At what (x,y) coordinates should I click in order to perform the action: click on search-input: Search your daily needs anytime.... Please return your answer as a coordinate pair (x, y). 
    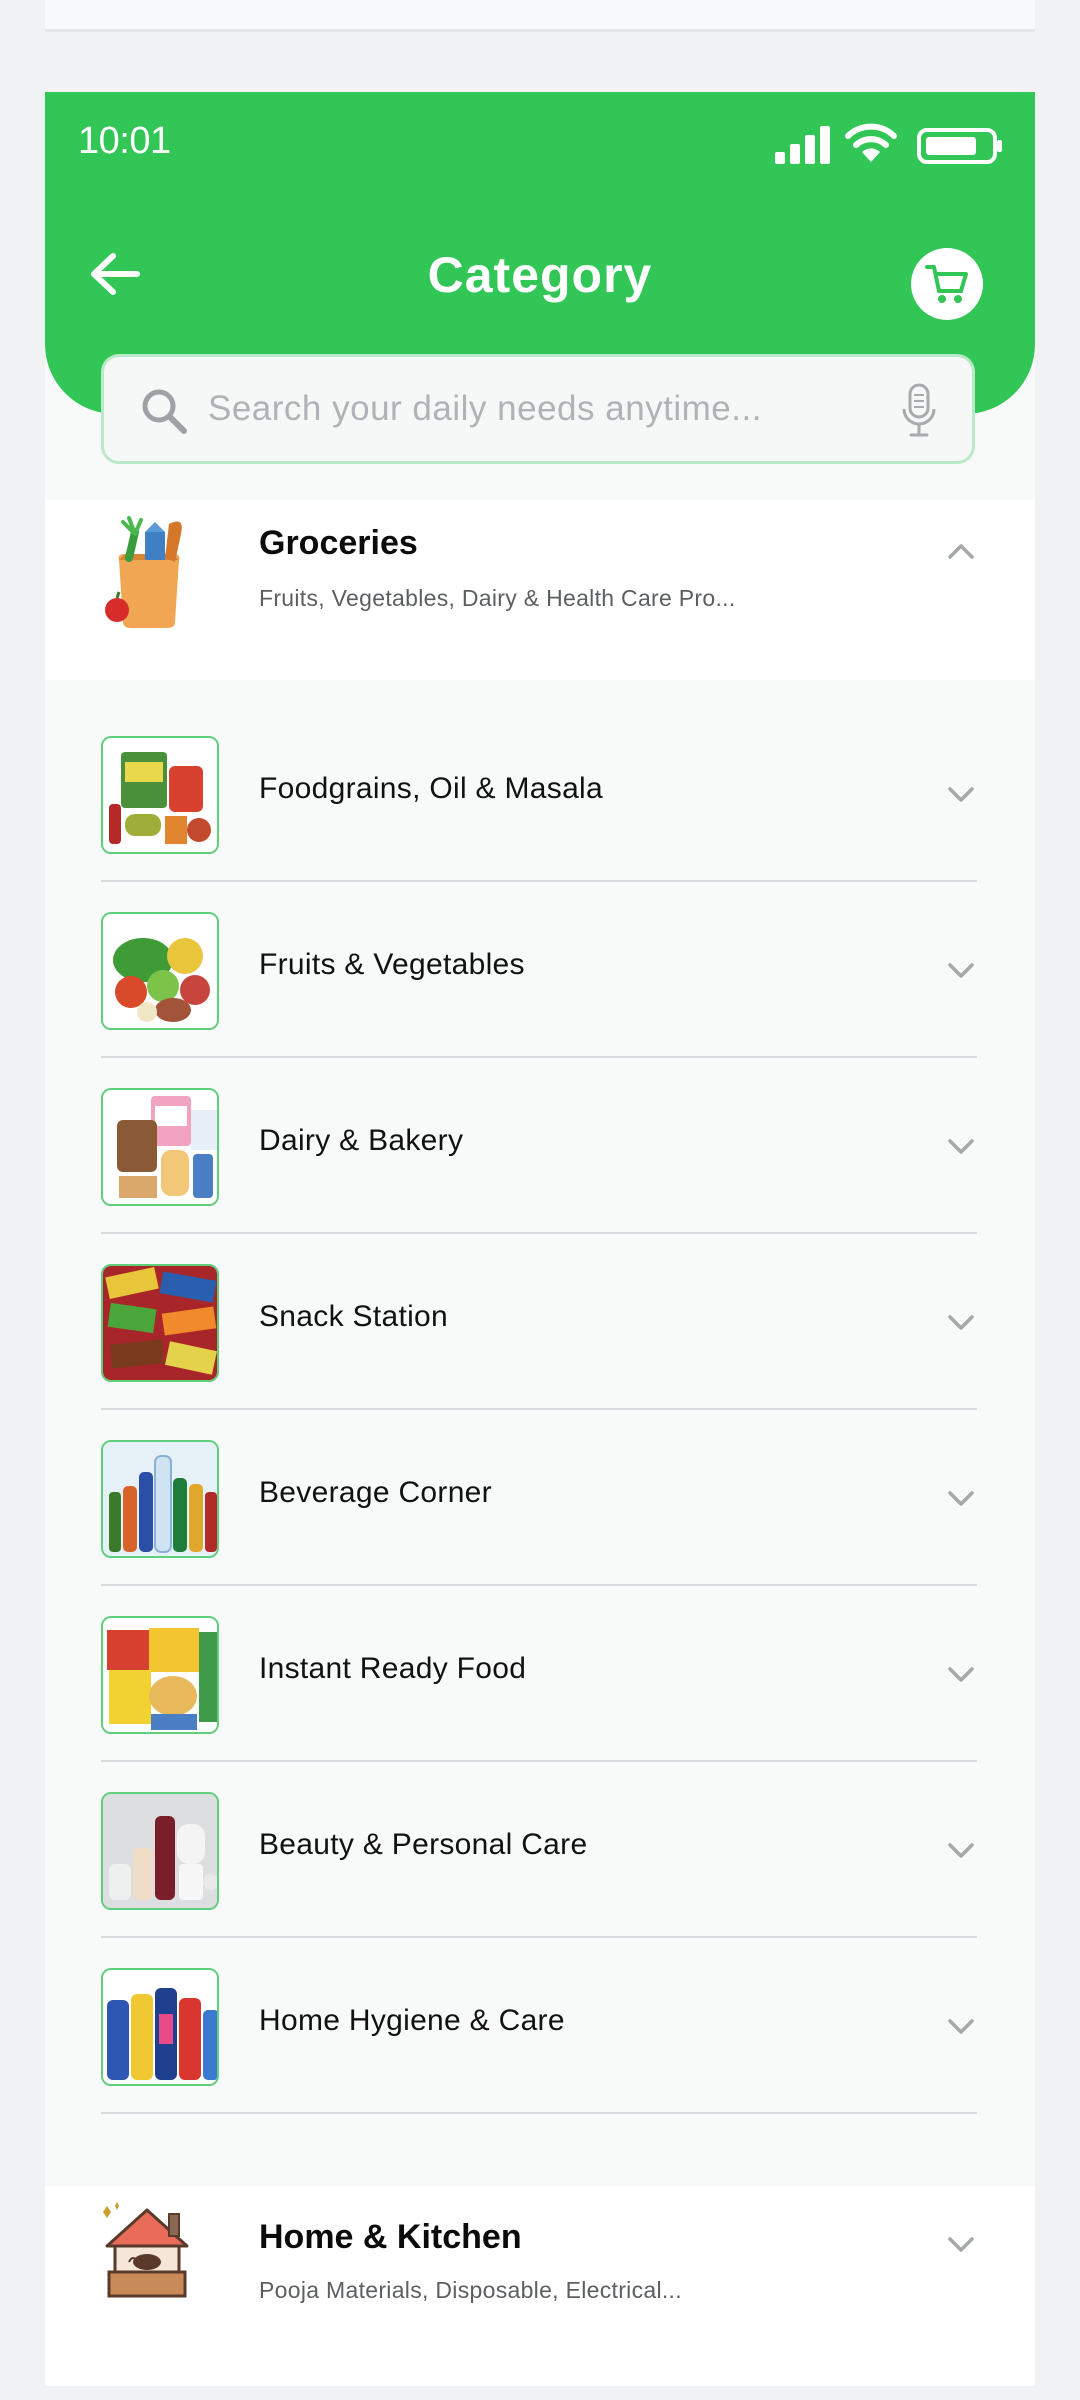
    Looking at the image, I should click on (485, 409).